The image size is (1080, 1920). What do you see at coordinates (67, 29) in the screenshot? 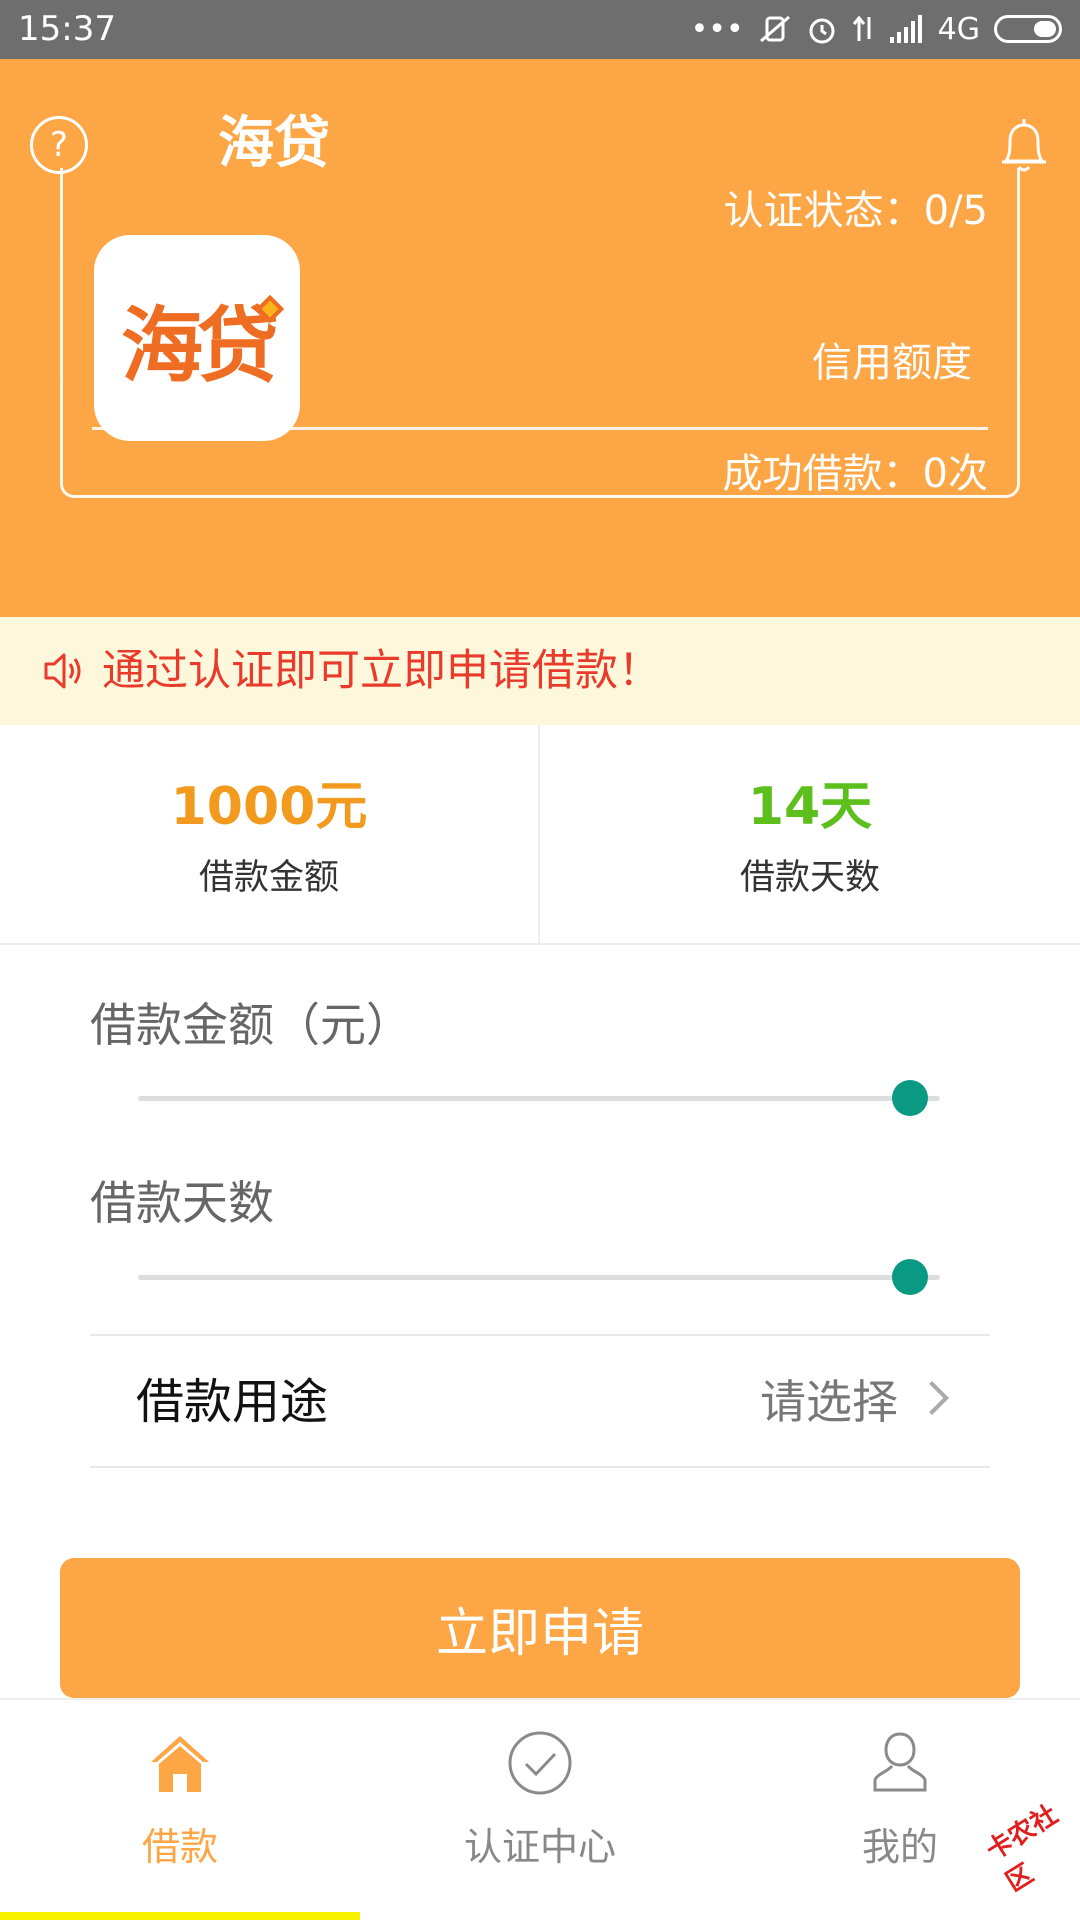
I see `status-time: 15:37` at bounding box center [67, 29].